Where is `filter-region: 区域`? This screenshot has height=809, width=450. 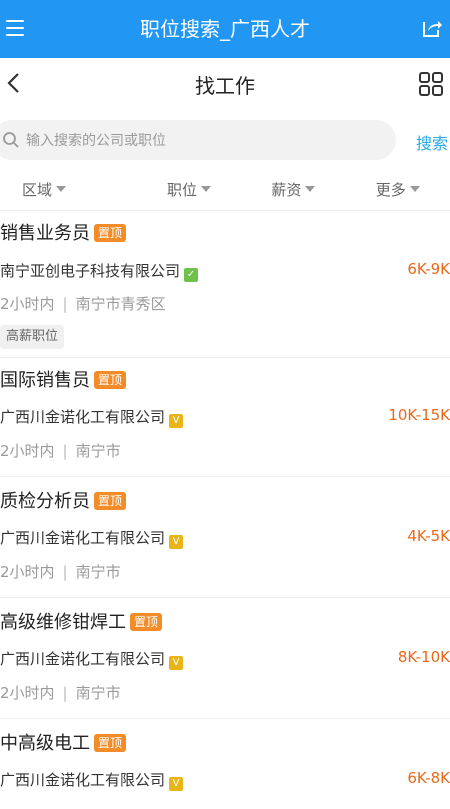
filter-region: 区域 is located at coordinates (68, 190).